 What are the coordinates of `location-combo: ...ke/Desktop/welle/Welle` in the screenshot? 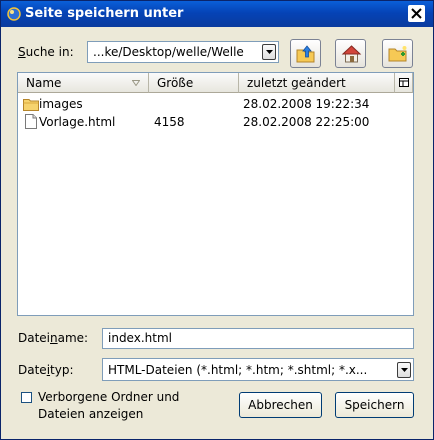 It's located at (183, 52).